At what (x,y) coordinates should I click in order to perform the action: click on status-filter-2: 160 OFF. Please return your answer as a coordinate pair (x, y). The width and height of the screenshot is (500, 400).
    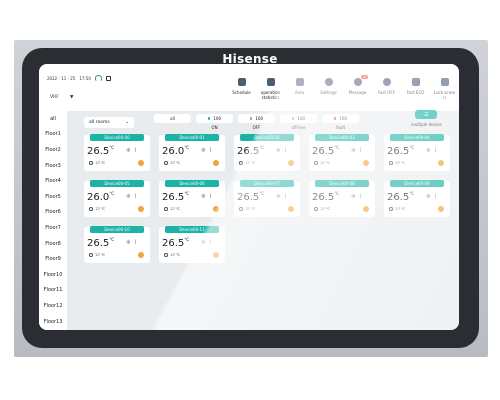
    Looking at the image, I should click on (256, 122).